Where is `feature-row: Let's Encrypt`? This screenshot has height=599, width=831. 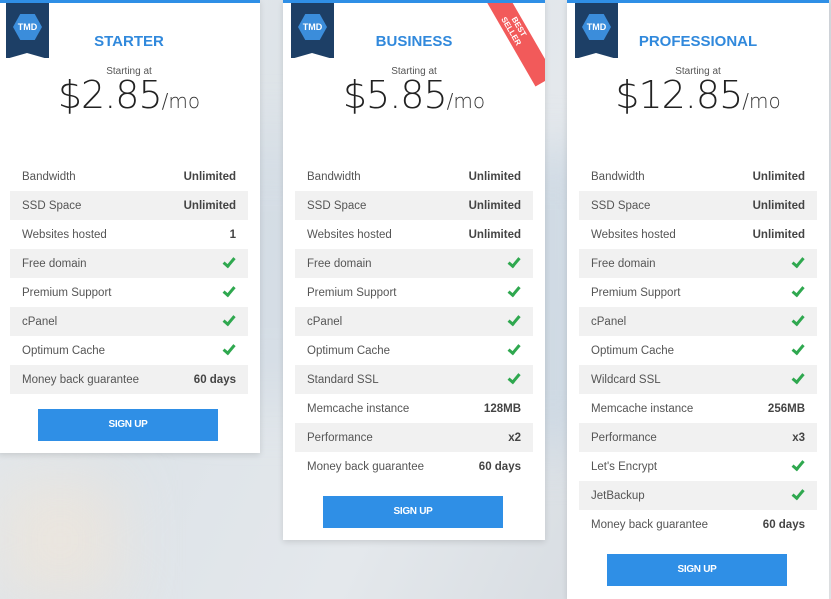
feature-row: Let's Encrypt is located at coordinates (698, 466).